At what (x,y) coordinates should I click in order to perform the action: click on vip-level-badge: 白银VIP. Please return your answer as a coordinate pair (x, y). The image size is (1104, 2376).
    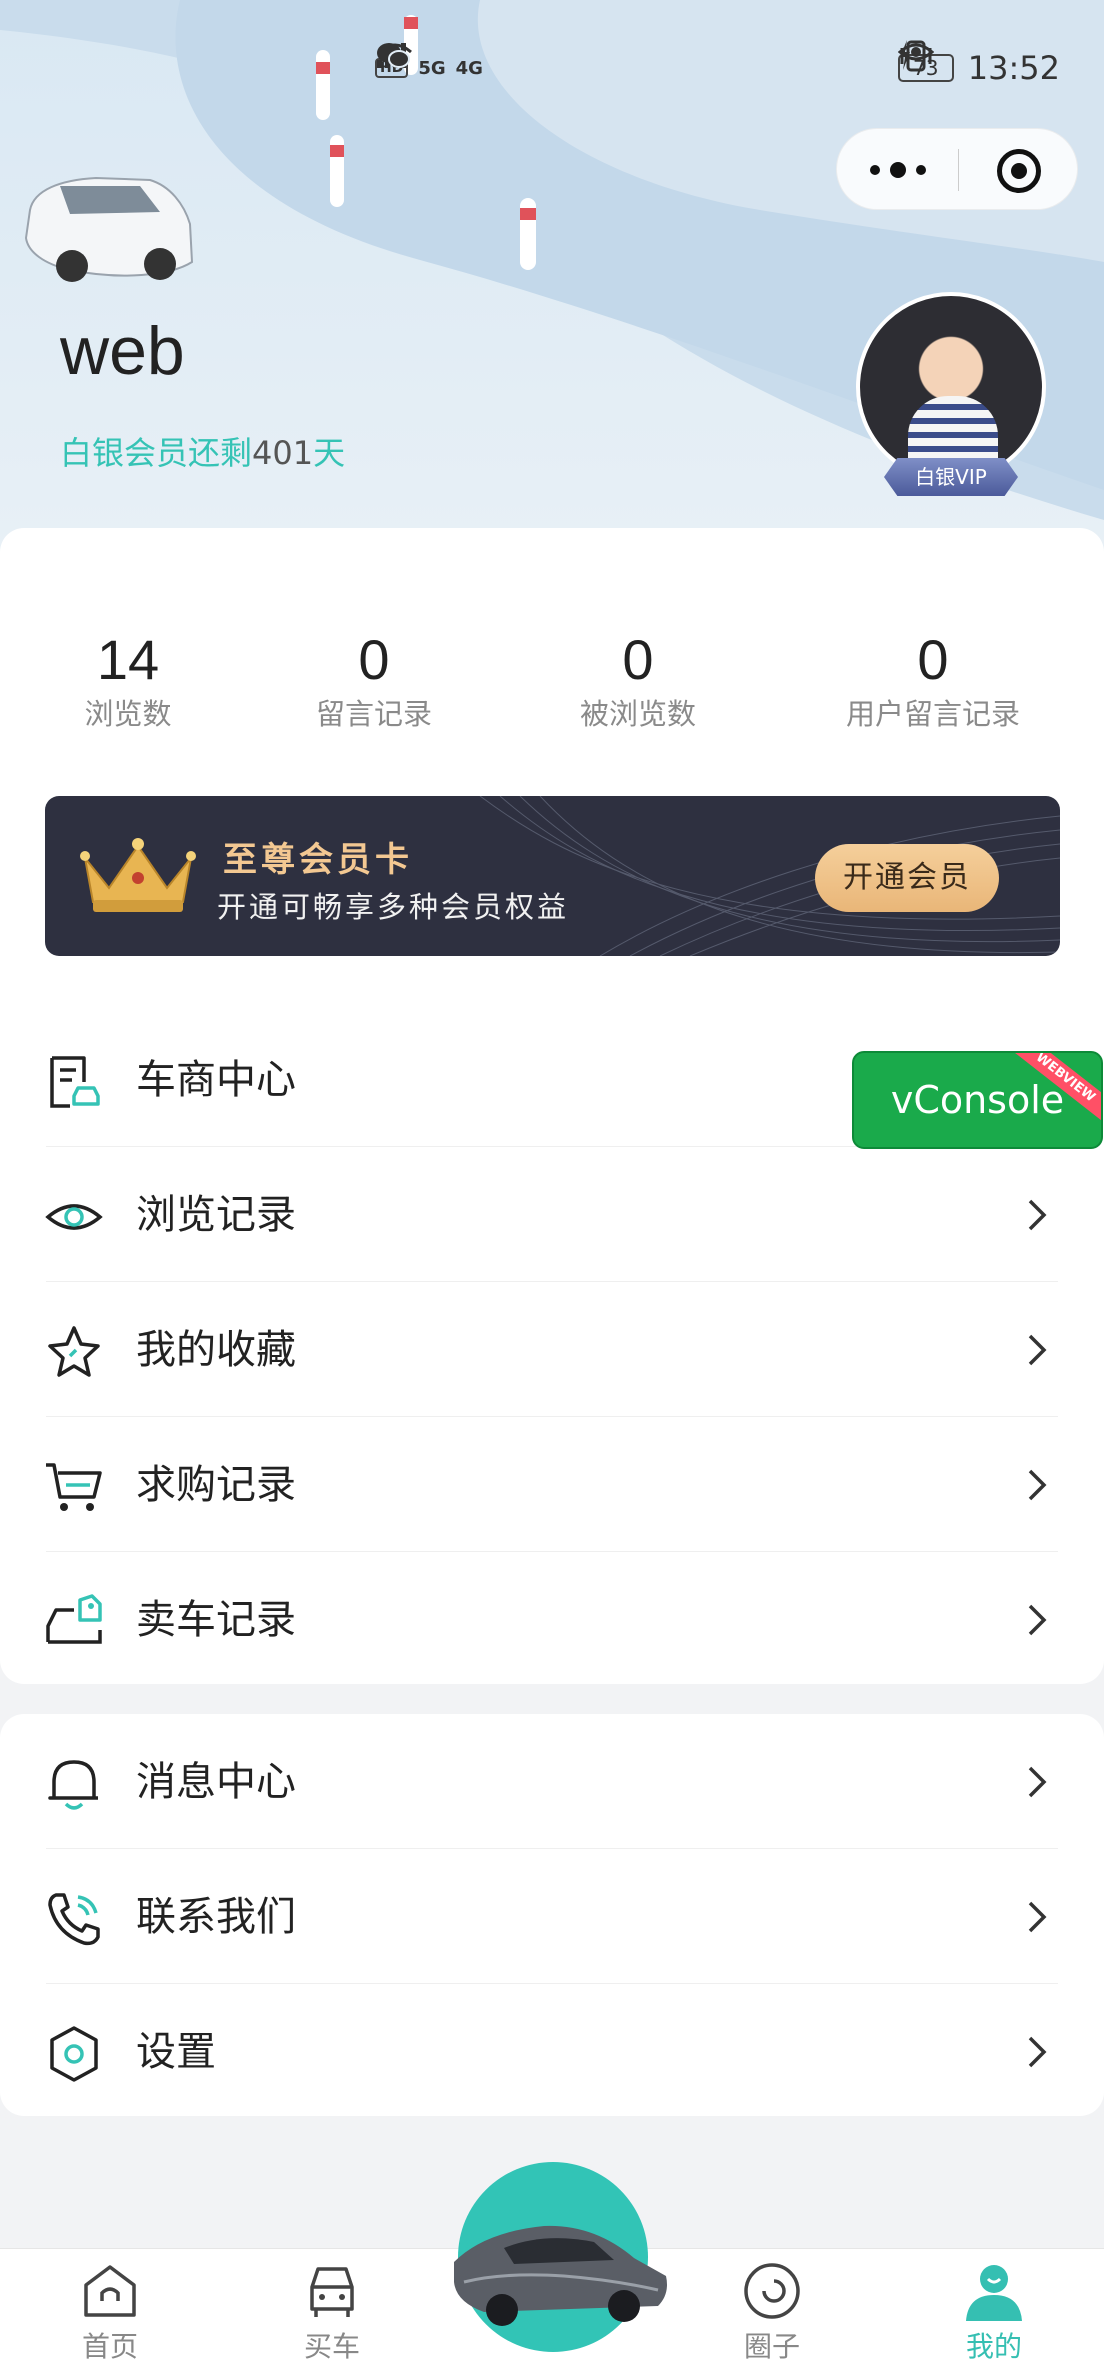
    Looking at the image, I should click on (951, 477).